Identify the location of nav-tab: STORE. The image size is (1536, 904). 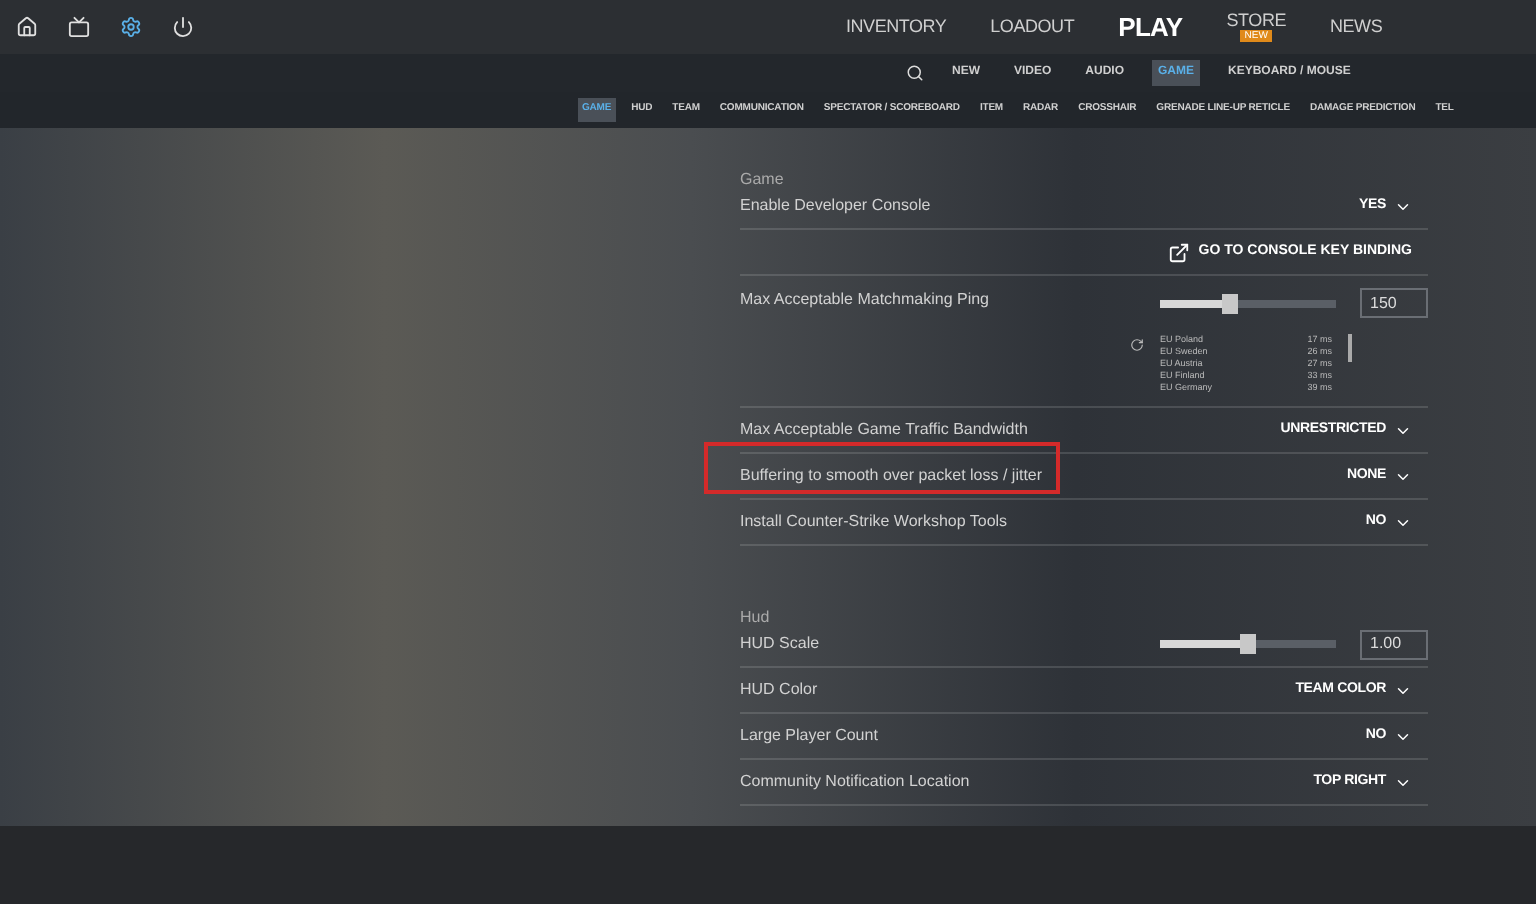
(1256, 21).